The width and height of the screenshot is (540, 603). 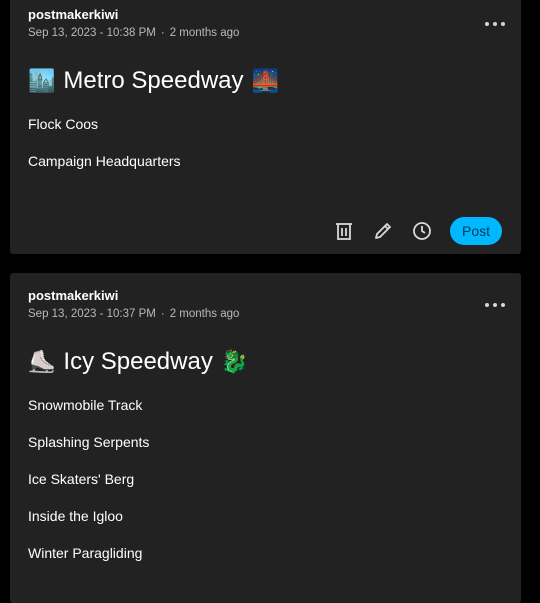 What do you see at coordinates (383, 231) in the screenshot?
I see `pencil-icon` at bounding box center [383, 231].